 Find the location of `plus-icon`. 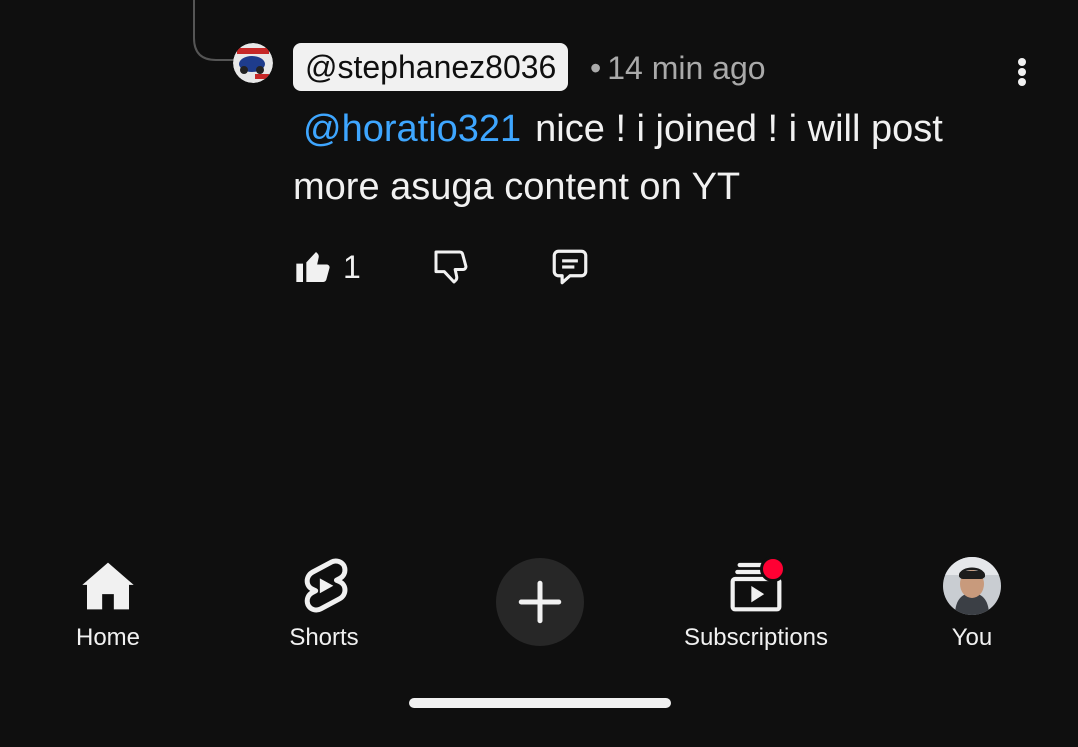

plus-icon is located at coordinates (540, 602).